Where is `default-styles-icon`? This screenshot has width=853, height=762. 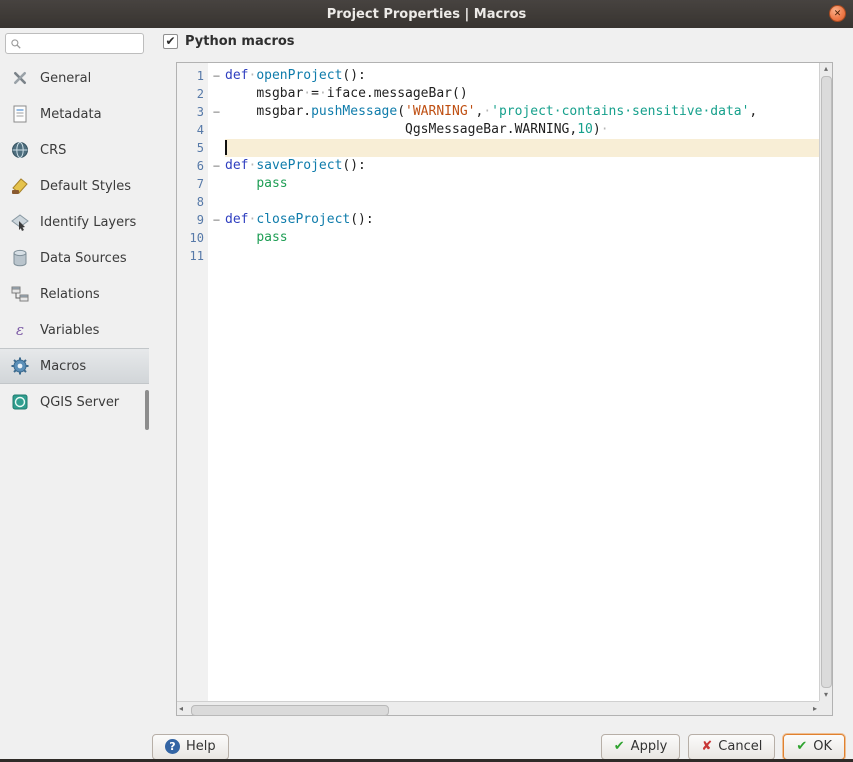
default-styles-icon is located at coordinates (20, 186).